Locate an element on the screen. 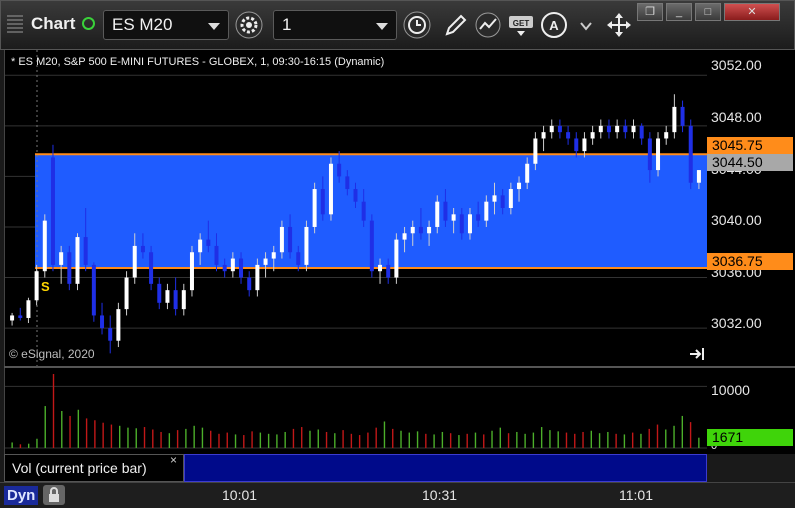 Image resolution: width=795 pixels, height=508 pixels. time-axis-bar: Dyn 10:01 10:31 11:01 is located at coordinates (397, 495).